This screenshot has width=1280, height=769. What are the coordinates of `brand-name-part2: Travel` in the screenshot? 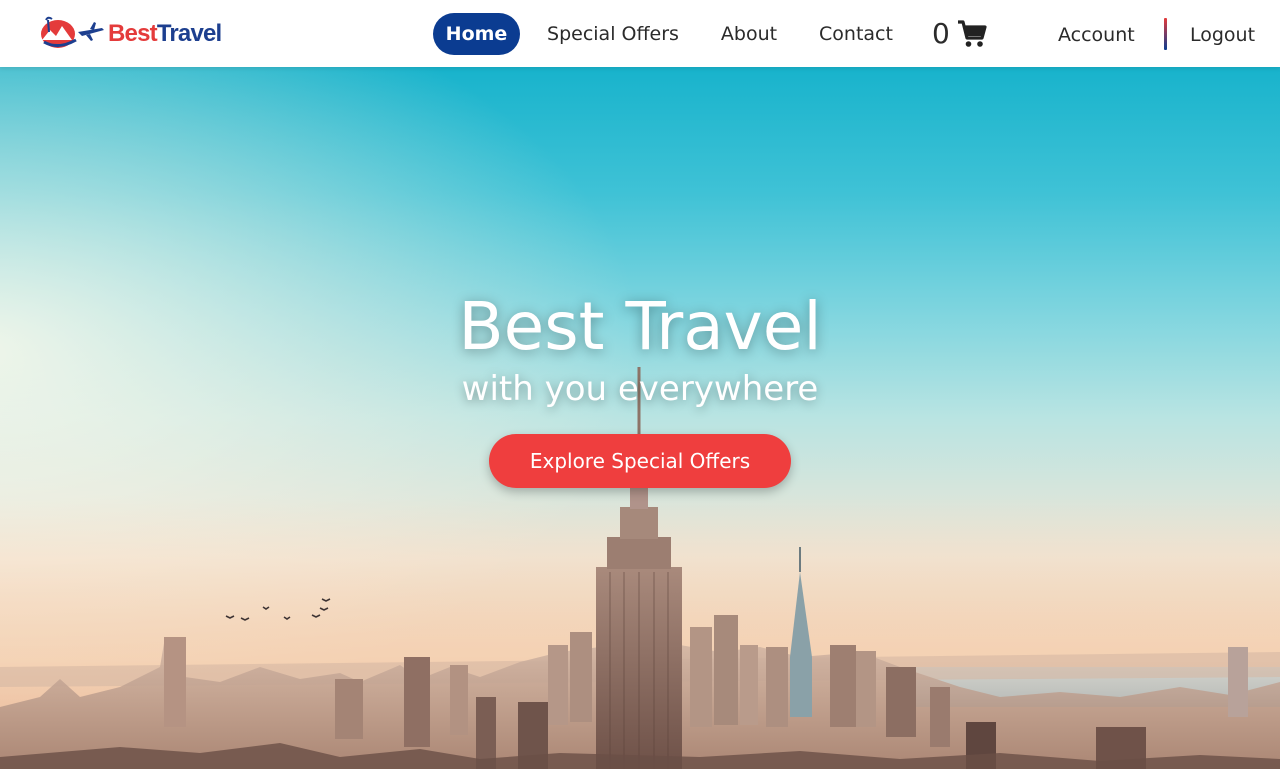 It's located at (189, 33).